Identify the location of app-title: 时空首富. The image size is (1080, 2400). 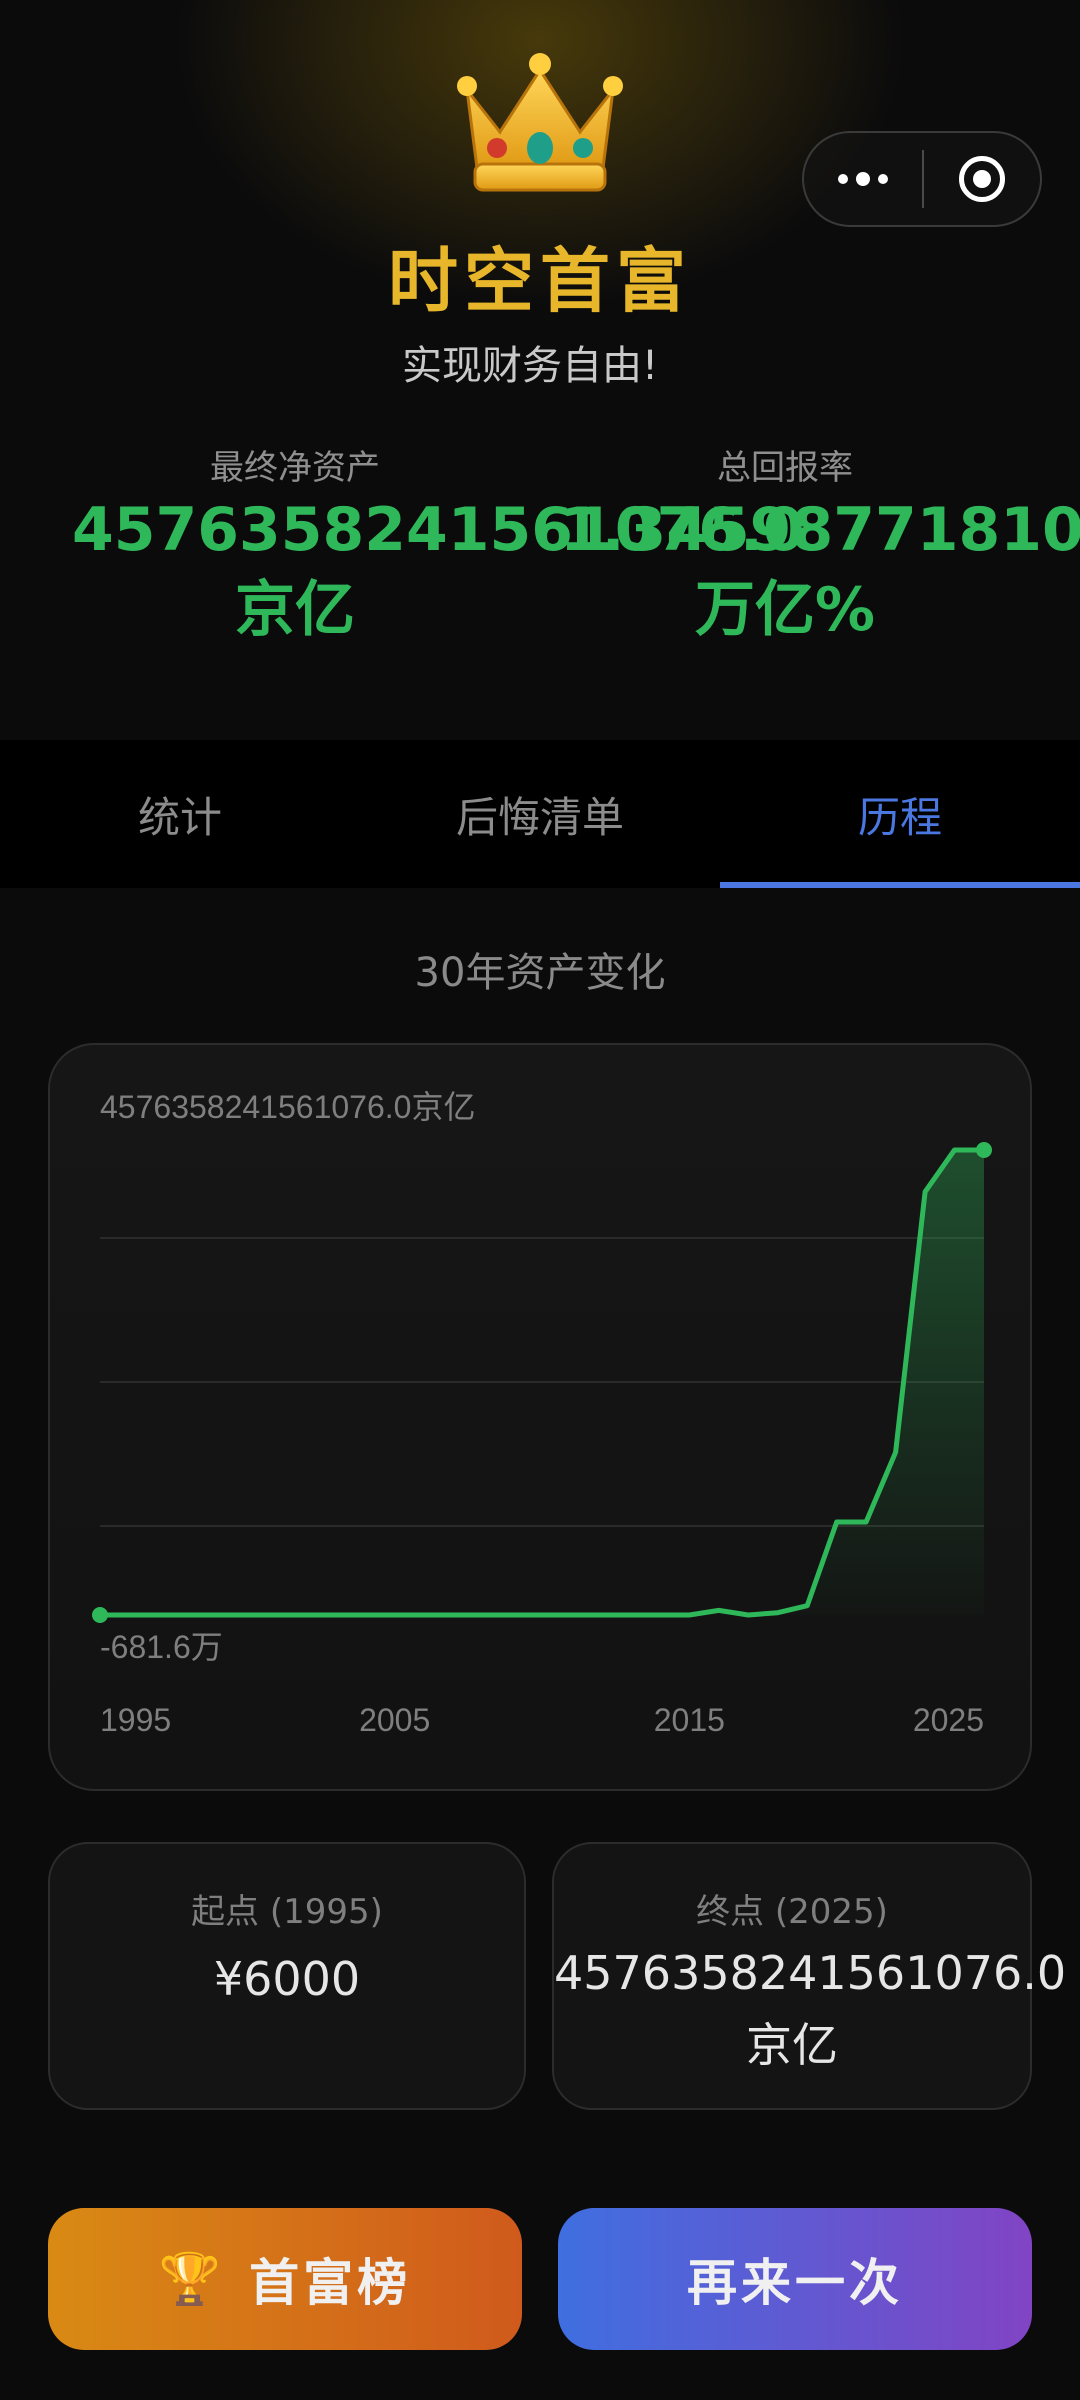
(540, 281).